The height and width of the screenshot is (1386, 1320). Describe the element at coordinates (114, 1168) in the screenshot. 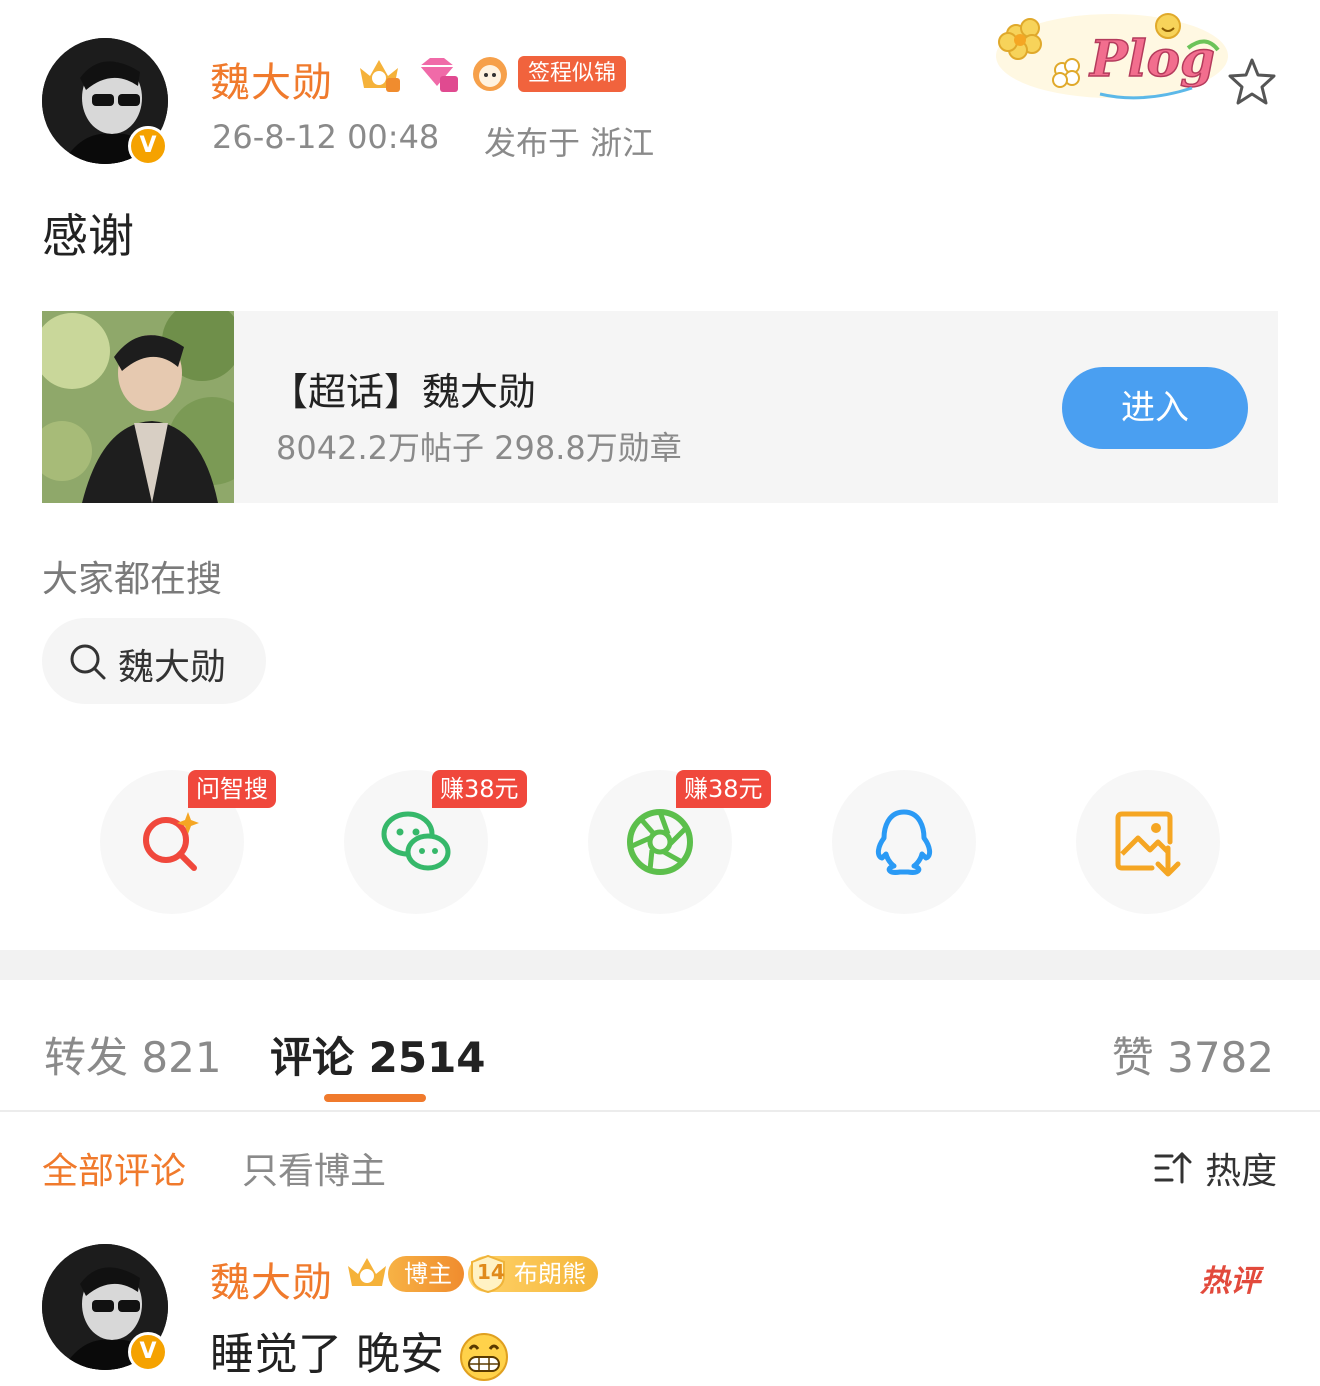

I see `filter-all-comments: 全部评论` at that location.